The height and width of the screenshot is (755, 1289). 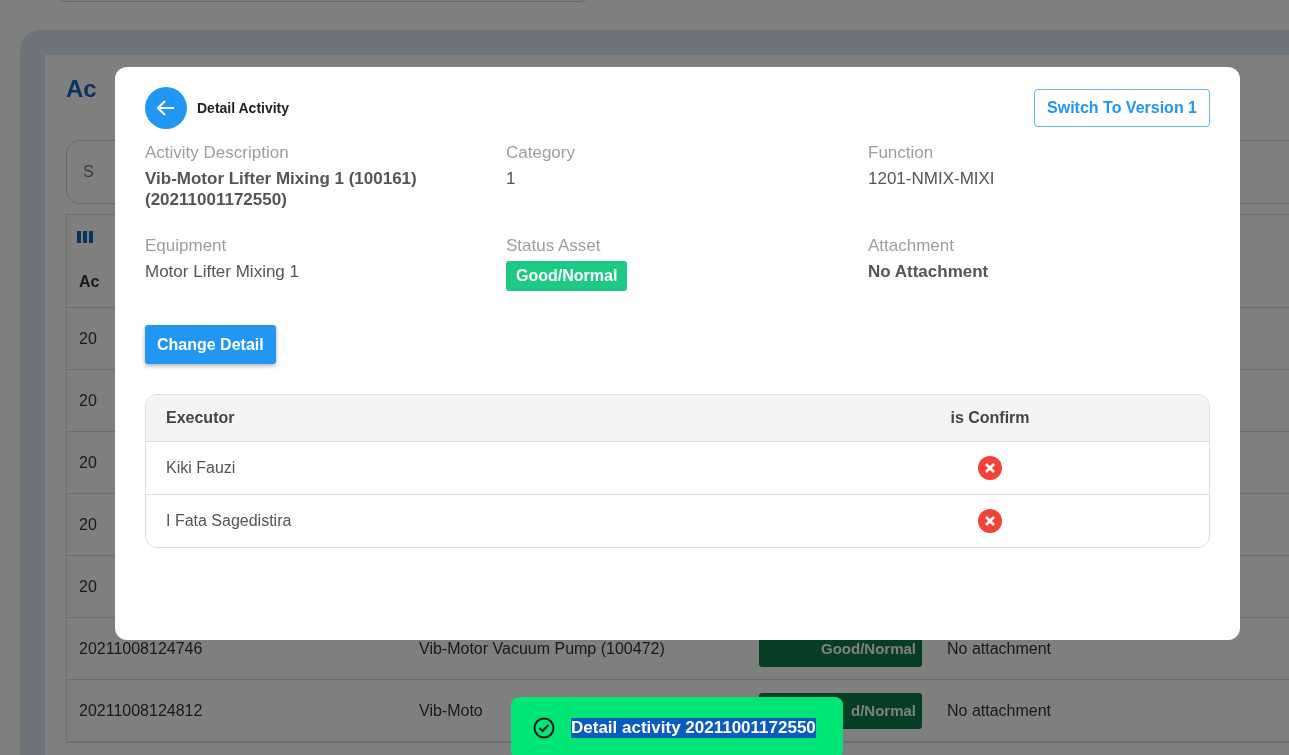 I want to click on toast-message: Detail activity 20211001172550, so click(x=693, y=728).